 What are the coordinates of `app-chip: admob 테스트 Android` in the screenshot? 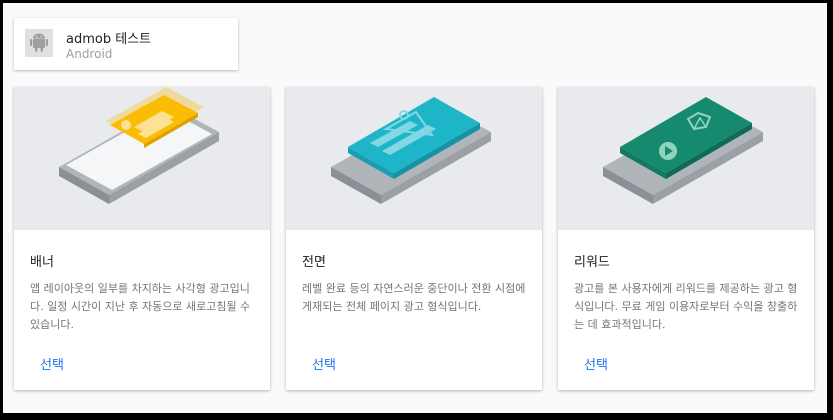 It's located at (126, 44).